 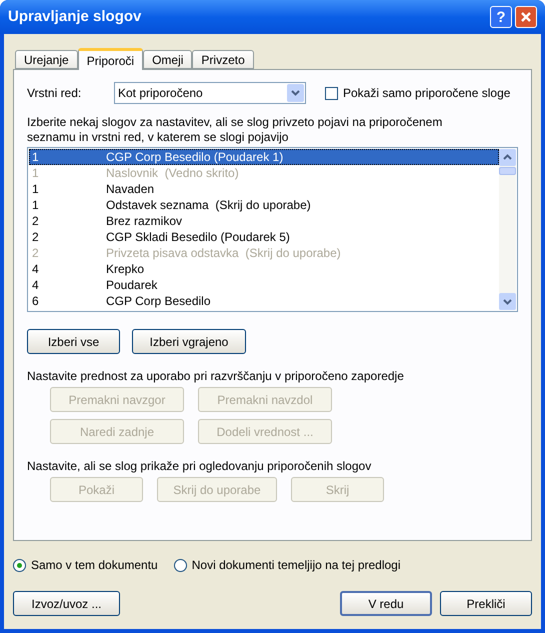 What do you see at coordinates (167, 59) in the screenshot?
I see `tab: Omeji` at bounding box center [167, 59].